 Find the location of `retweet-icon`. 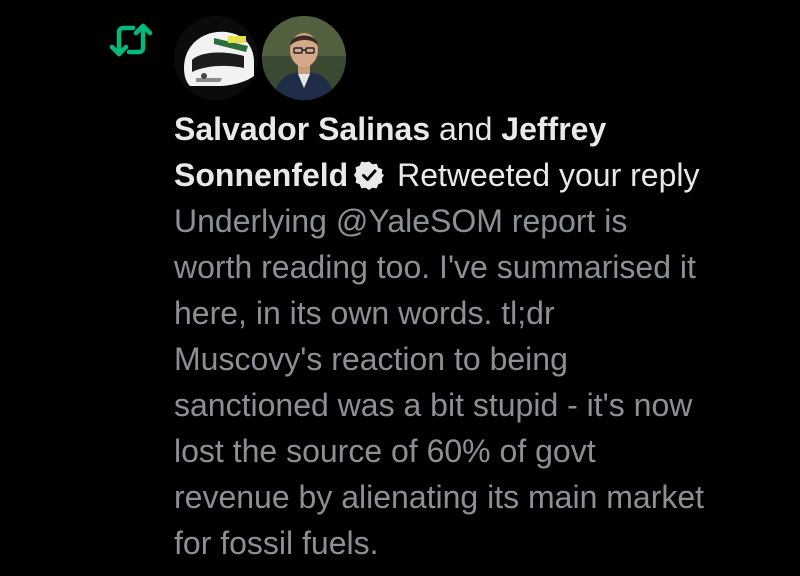

retweet-icon is located at coordinates (131, 40).